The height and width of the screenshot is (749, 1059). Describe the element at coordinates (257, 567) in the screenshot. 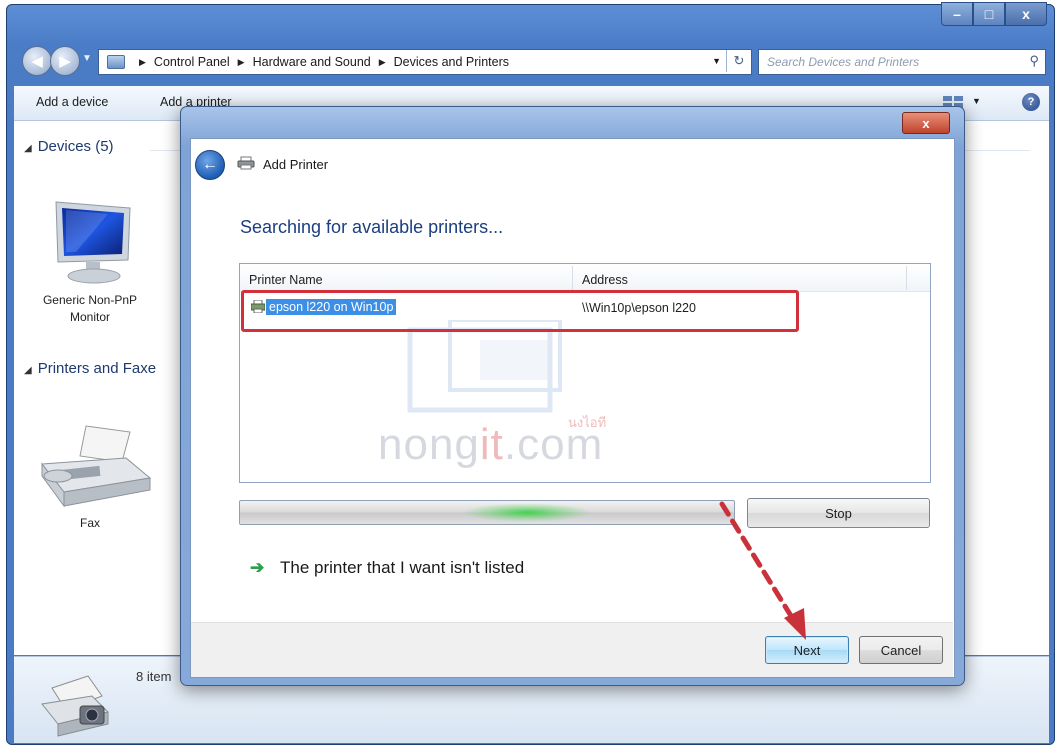

I see `green-arrow-icon: ➔` at that location.